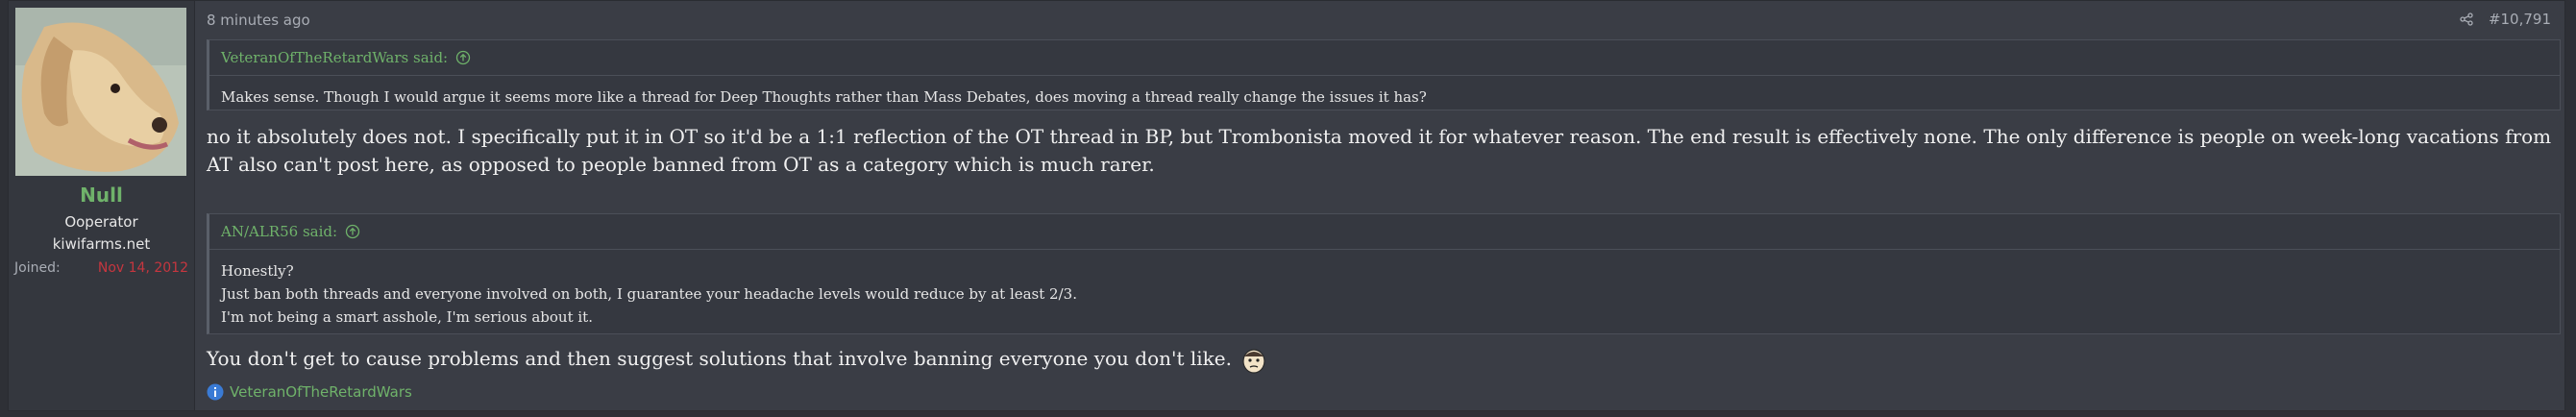 This screenshot has width=2576, height=417. I want to click on post-meta-right: #10,791, so click(2505, 19).